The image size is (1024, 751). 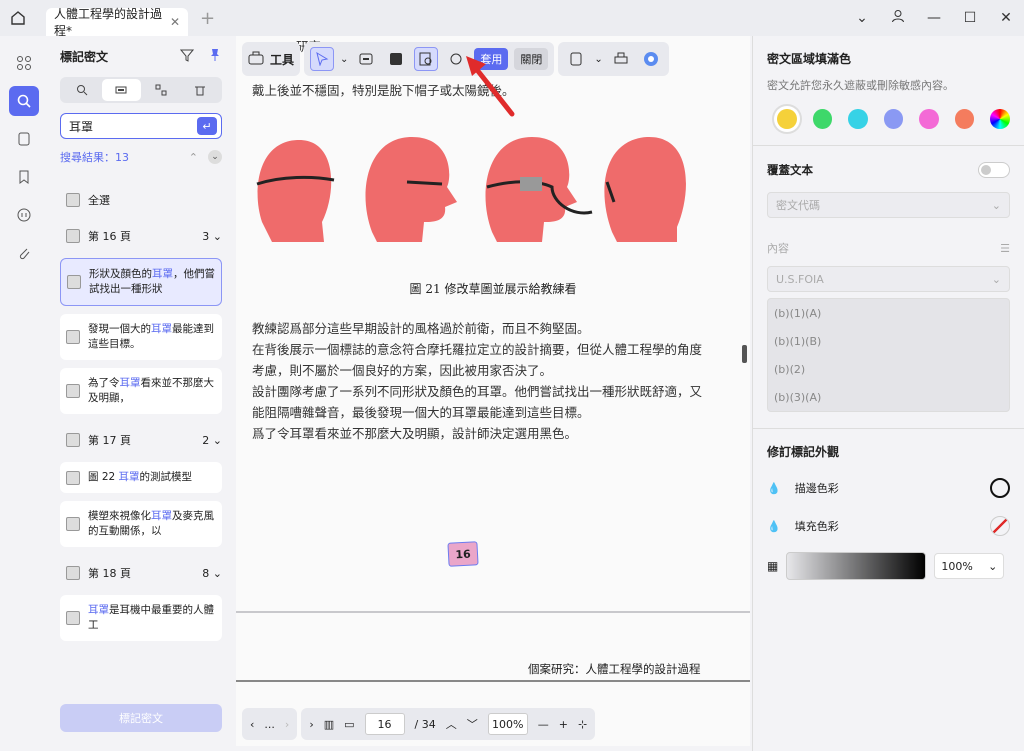 What do you see at coordinates (621, 59) in the screenshot?
I see `print-icon` at bounding box center [621, 59].